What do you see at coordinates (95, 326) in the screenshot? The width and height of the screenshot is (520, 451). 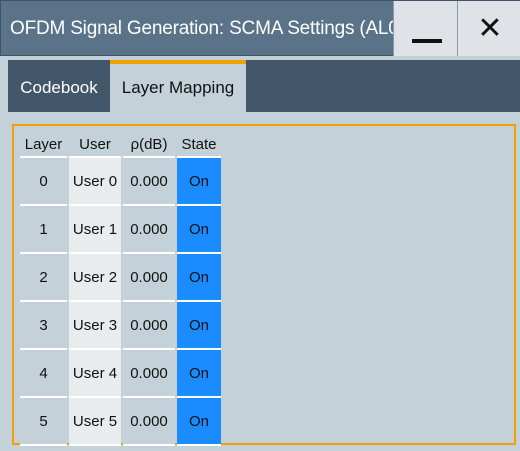 I see `user-field: User 3` at bounding box center [95, 326].